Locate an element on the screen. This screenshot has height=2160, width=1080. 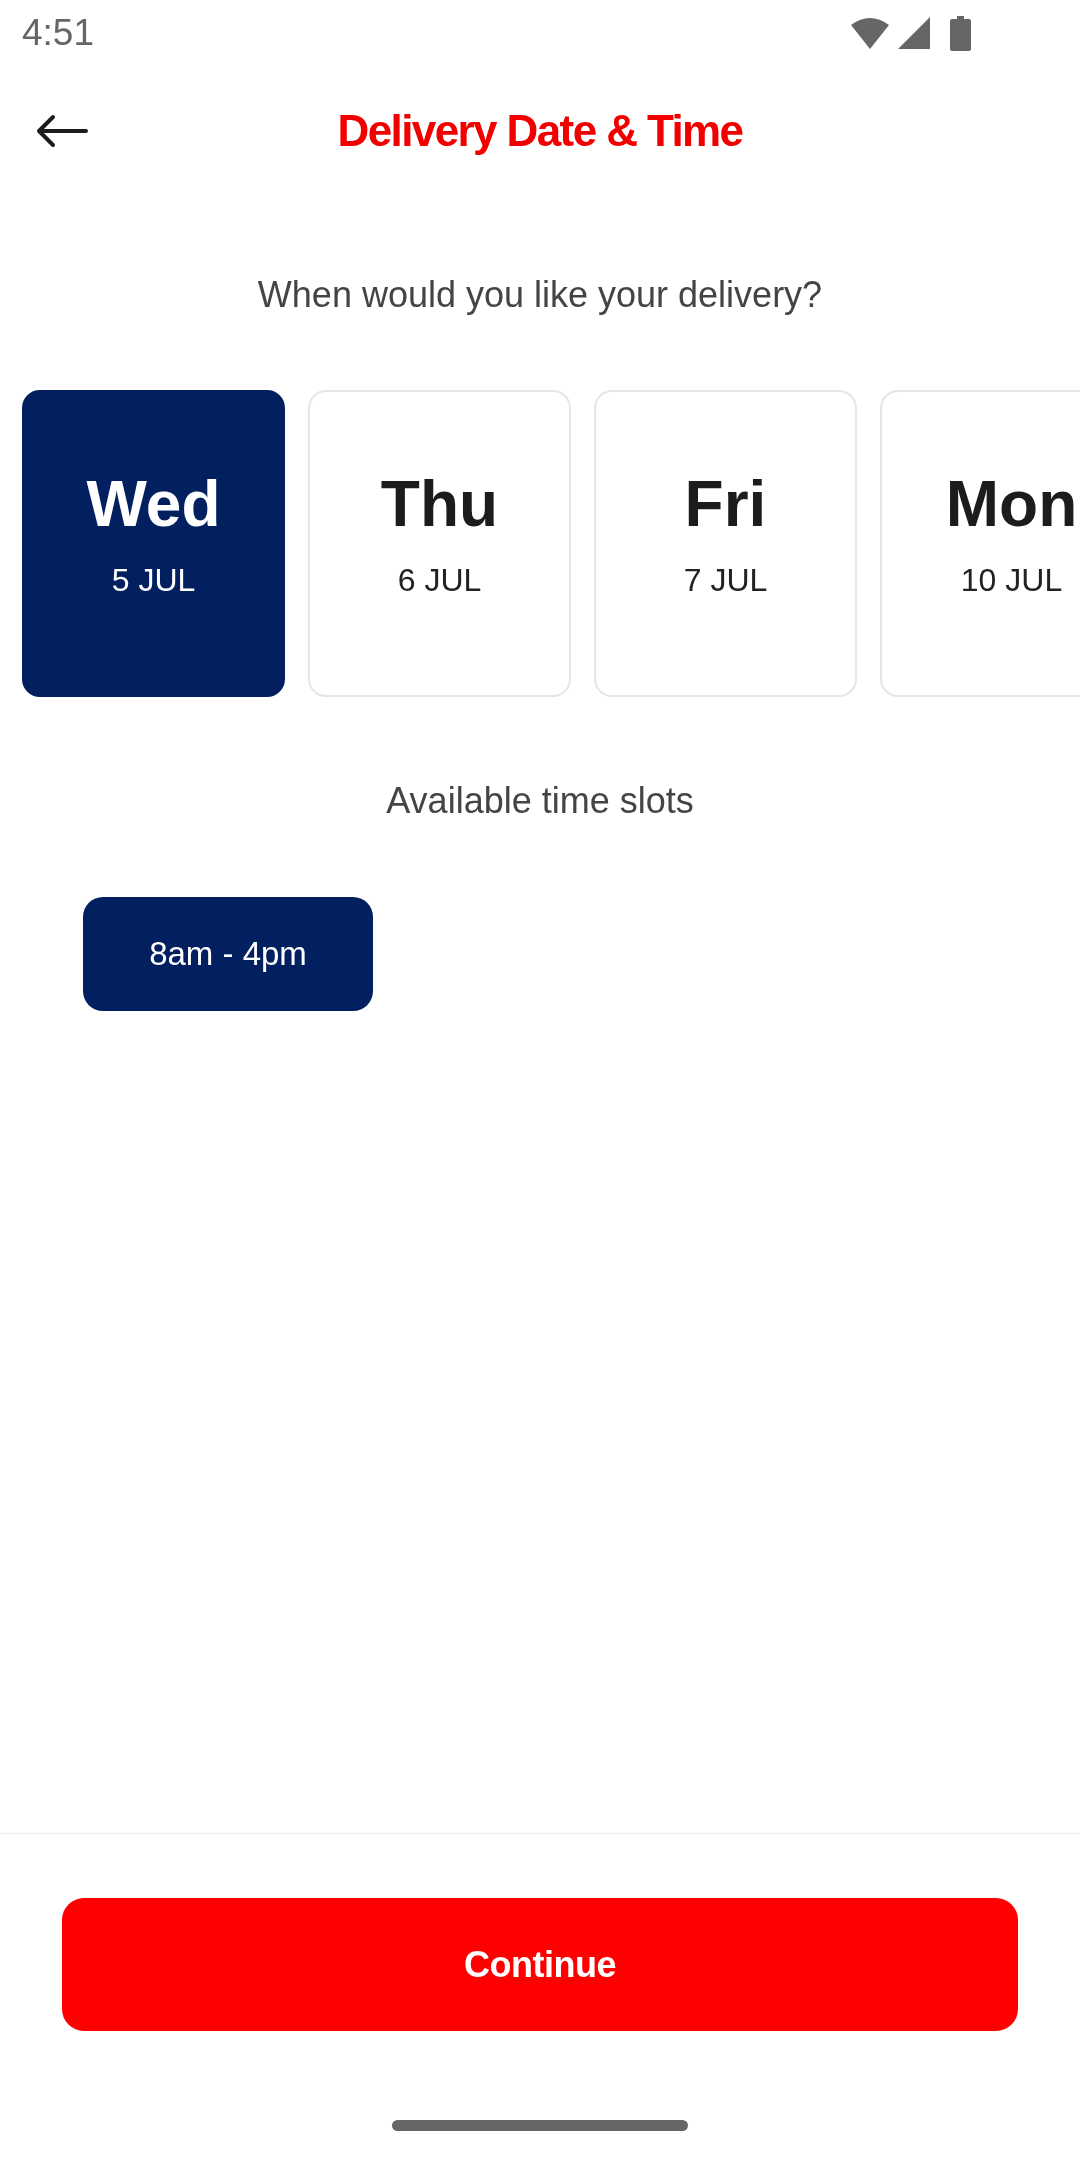
back-arrow-icon is located at coordinates (62, 131).